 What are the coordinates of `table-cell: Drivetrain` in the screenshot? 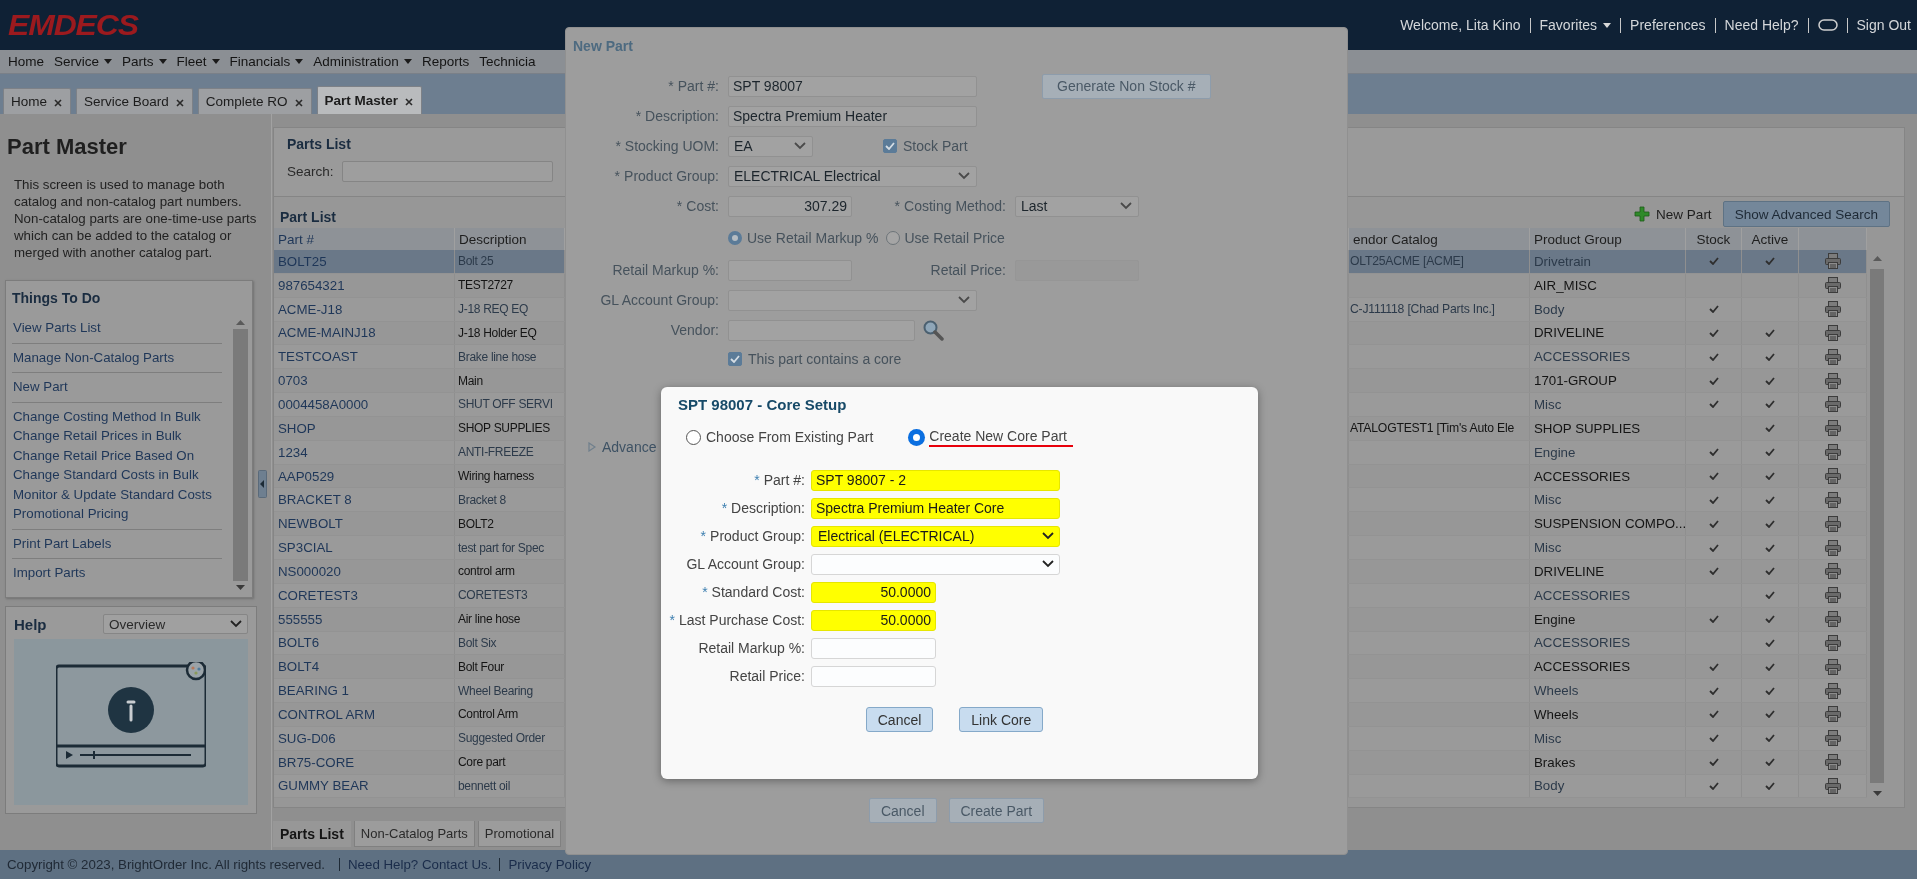 It's located at (1608, 261).